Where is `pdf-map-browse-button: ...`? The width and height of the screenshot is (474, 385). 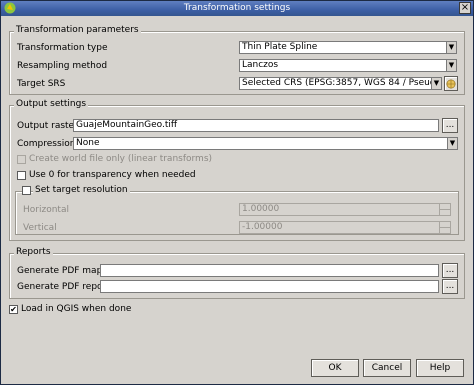
pdf-map-browse-button: ... is located at coordinates (450, 270).